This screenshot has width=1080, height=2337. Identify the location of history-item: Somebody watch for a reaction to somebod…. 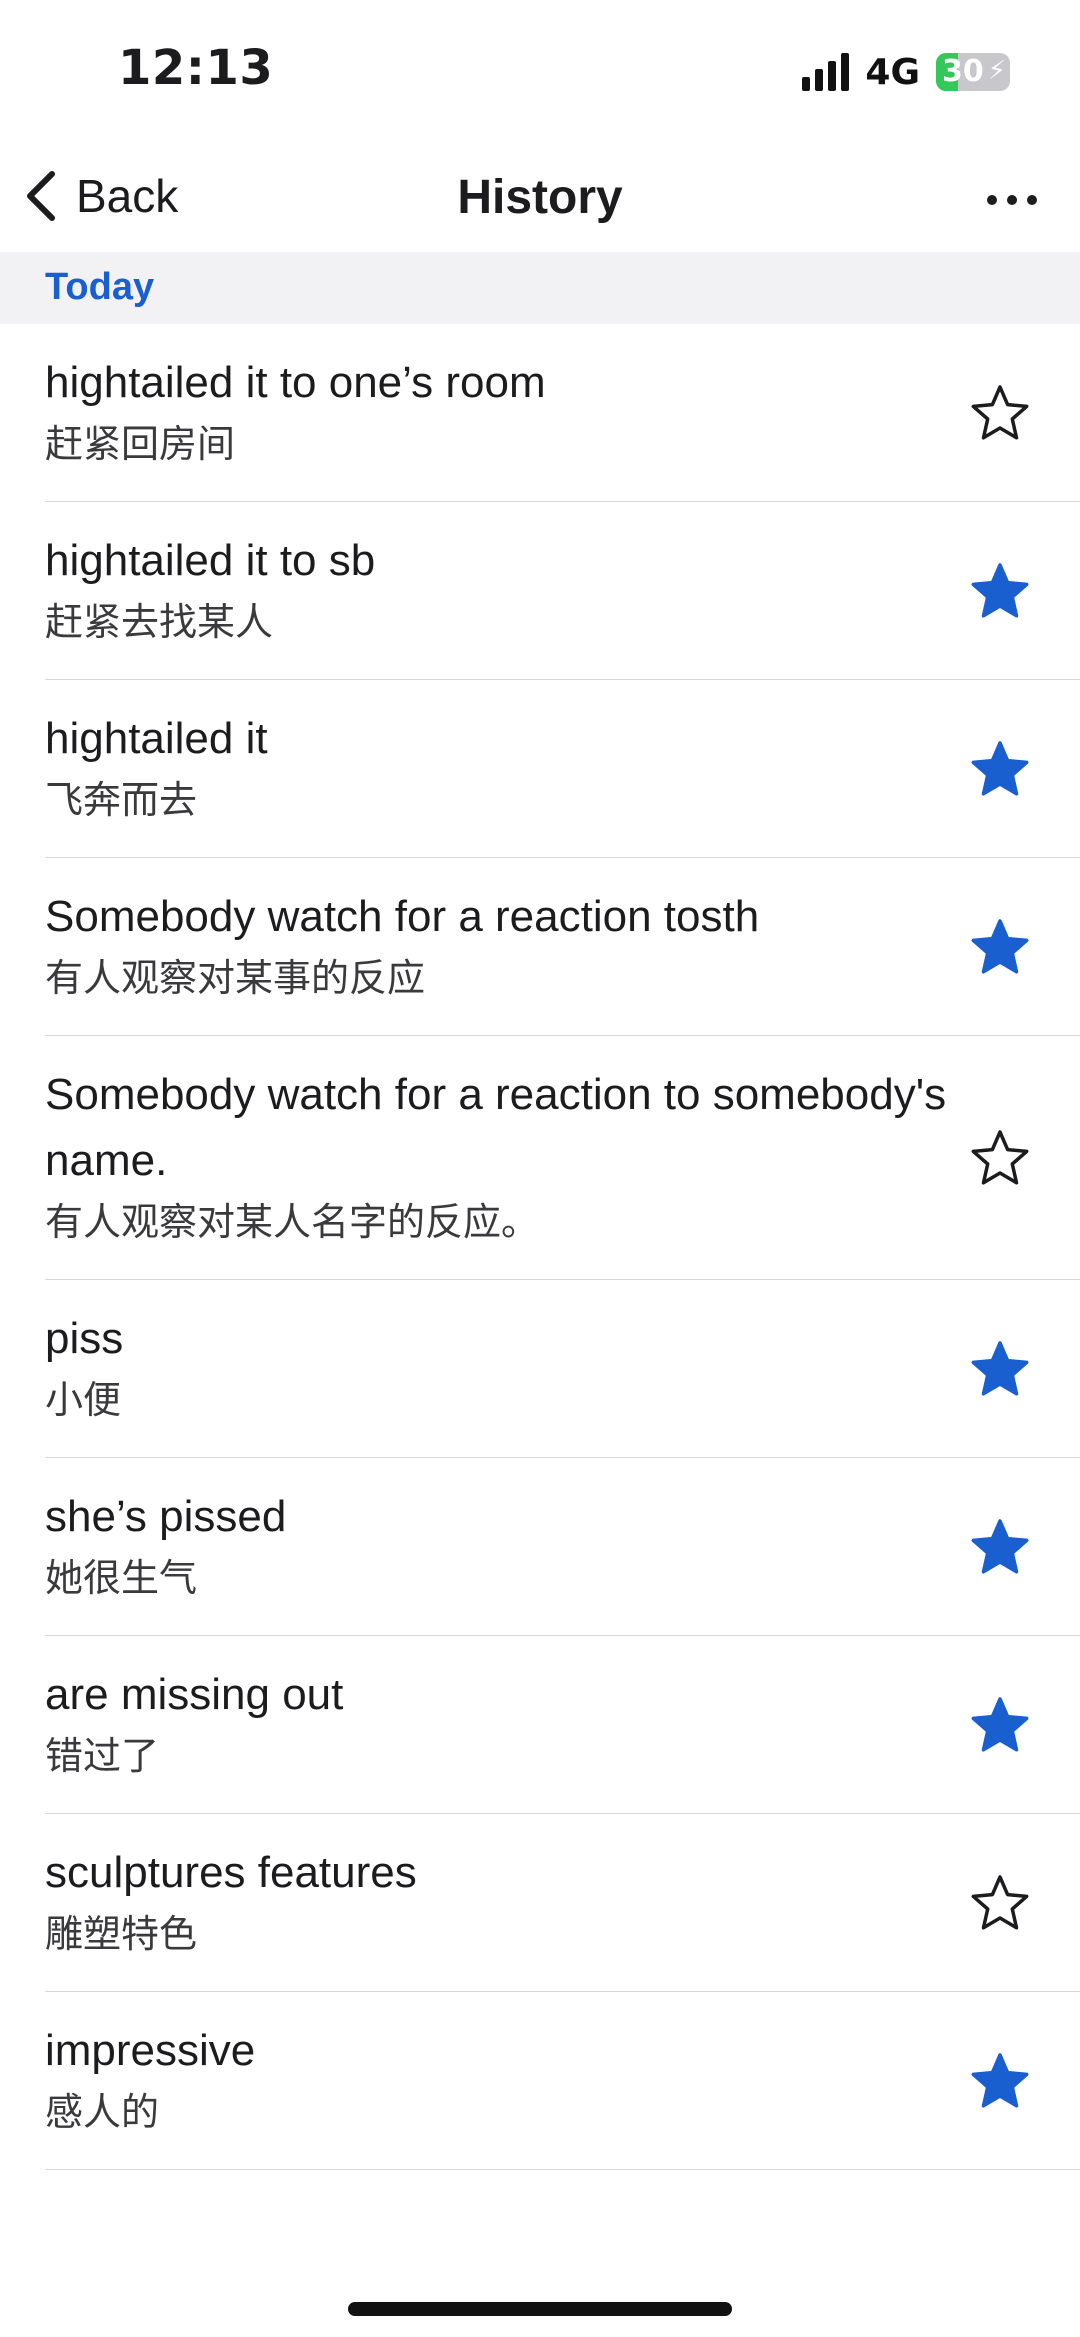
(540, 1158).